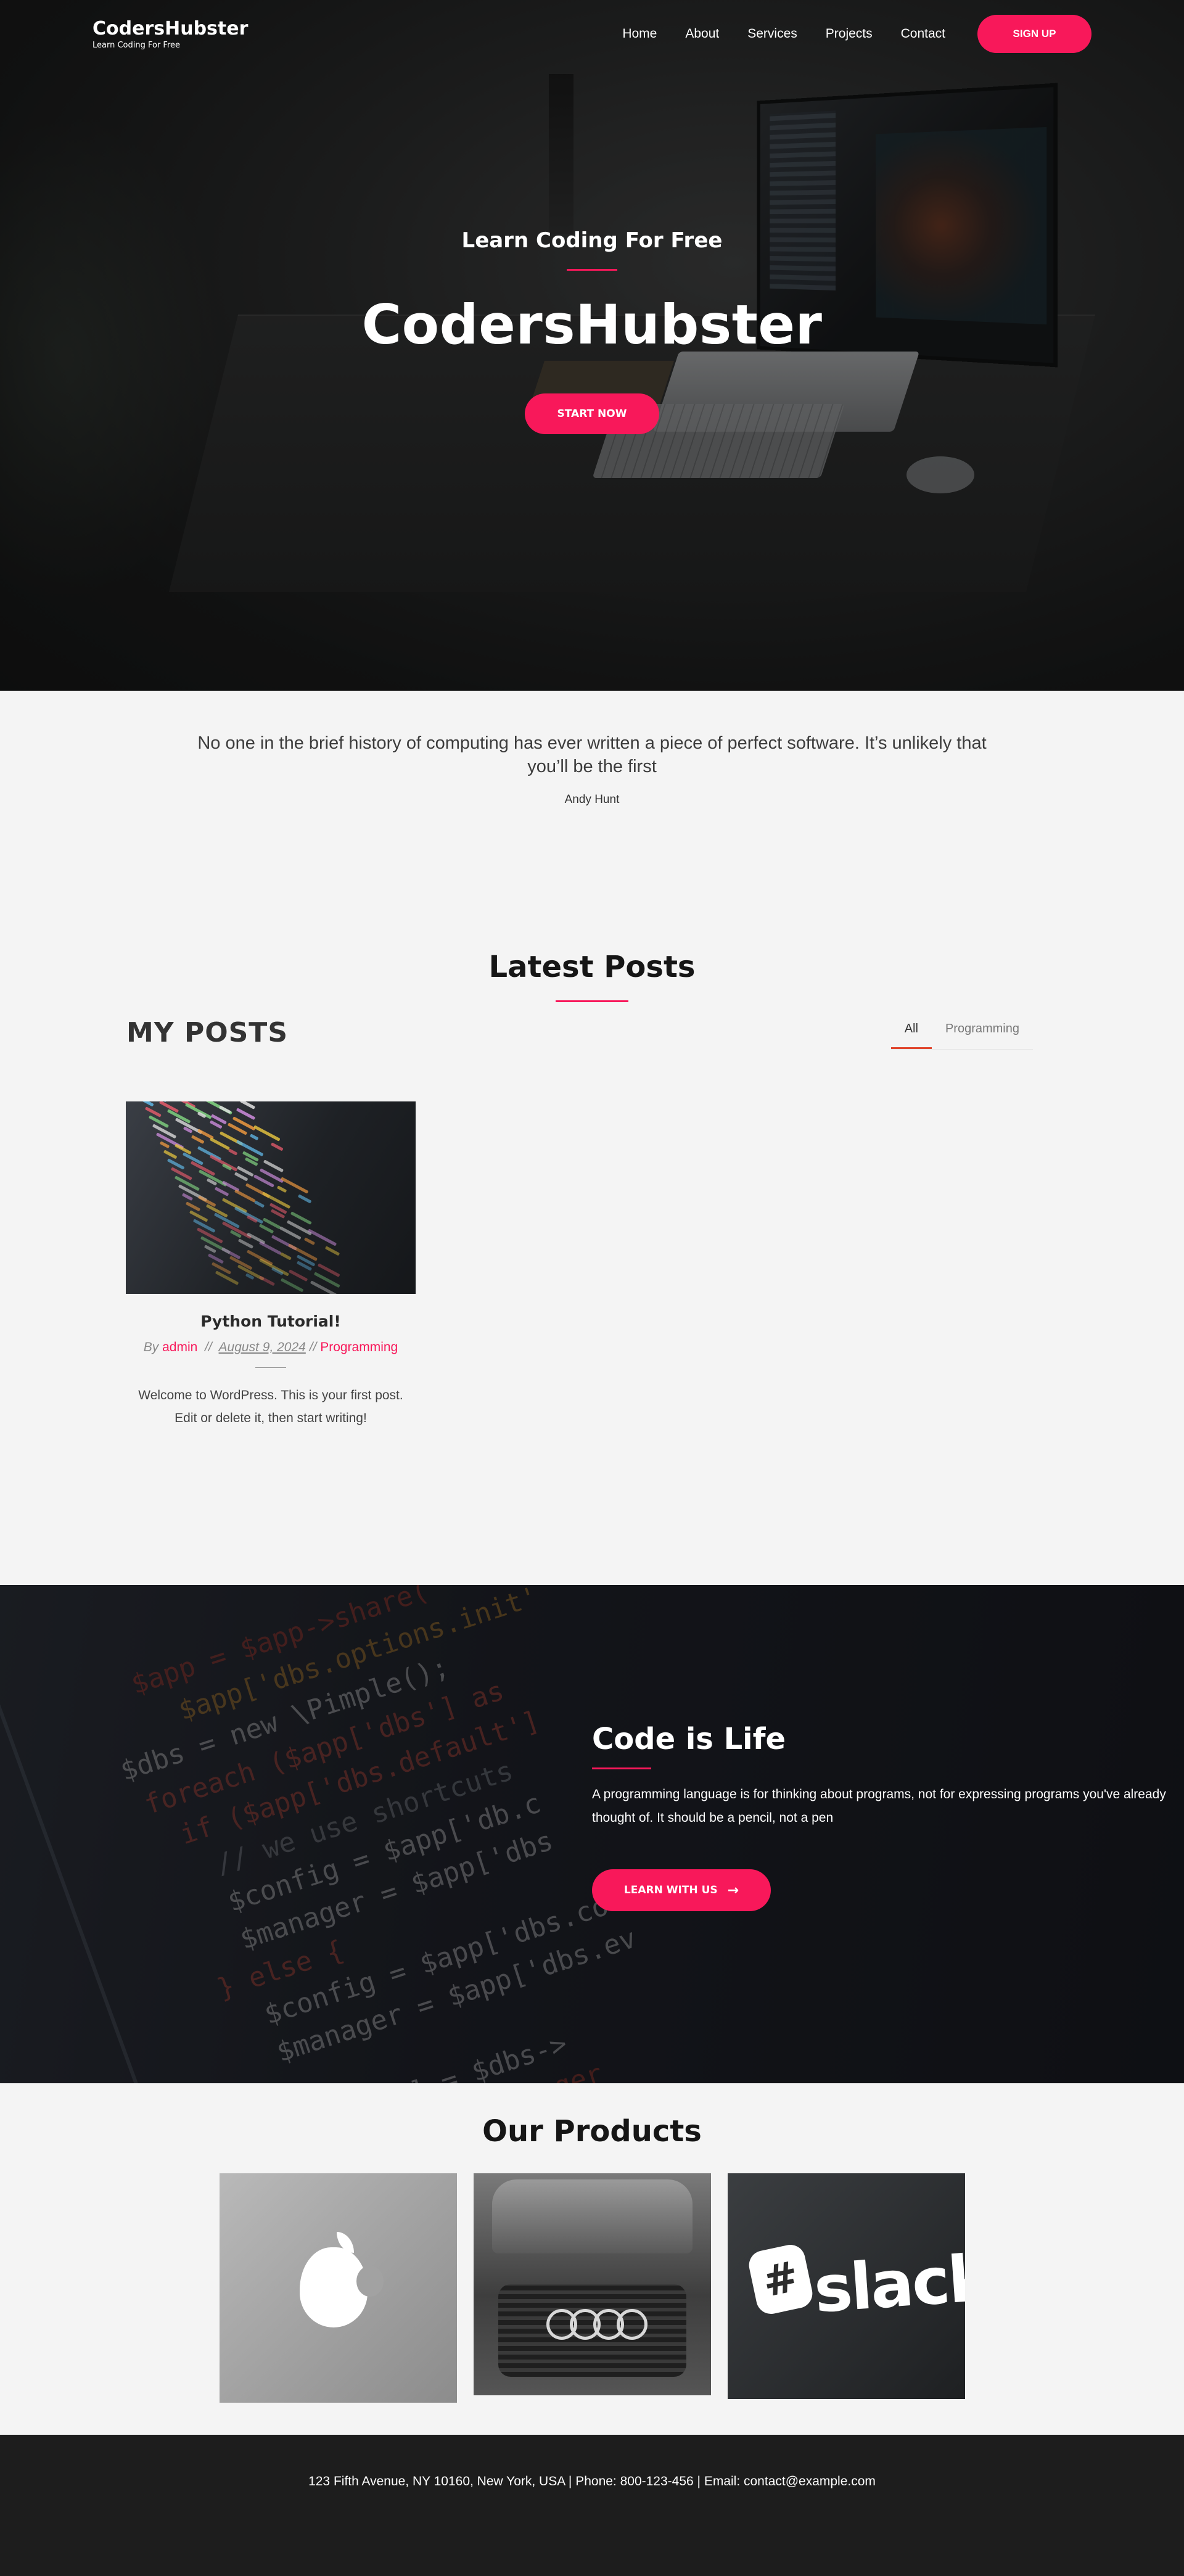 This screenshot has height=2576, width=1184. I want to click on learn-with-us-button: LEARN WITH US →, so click(682, 1890).